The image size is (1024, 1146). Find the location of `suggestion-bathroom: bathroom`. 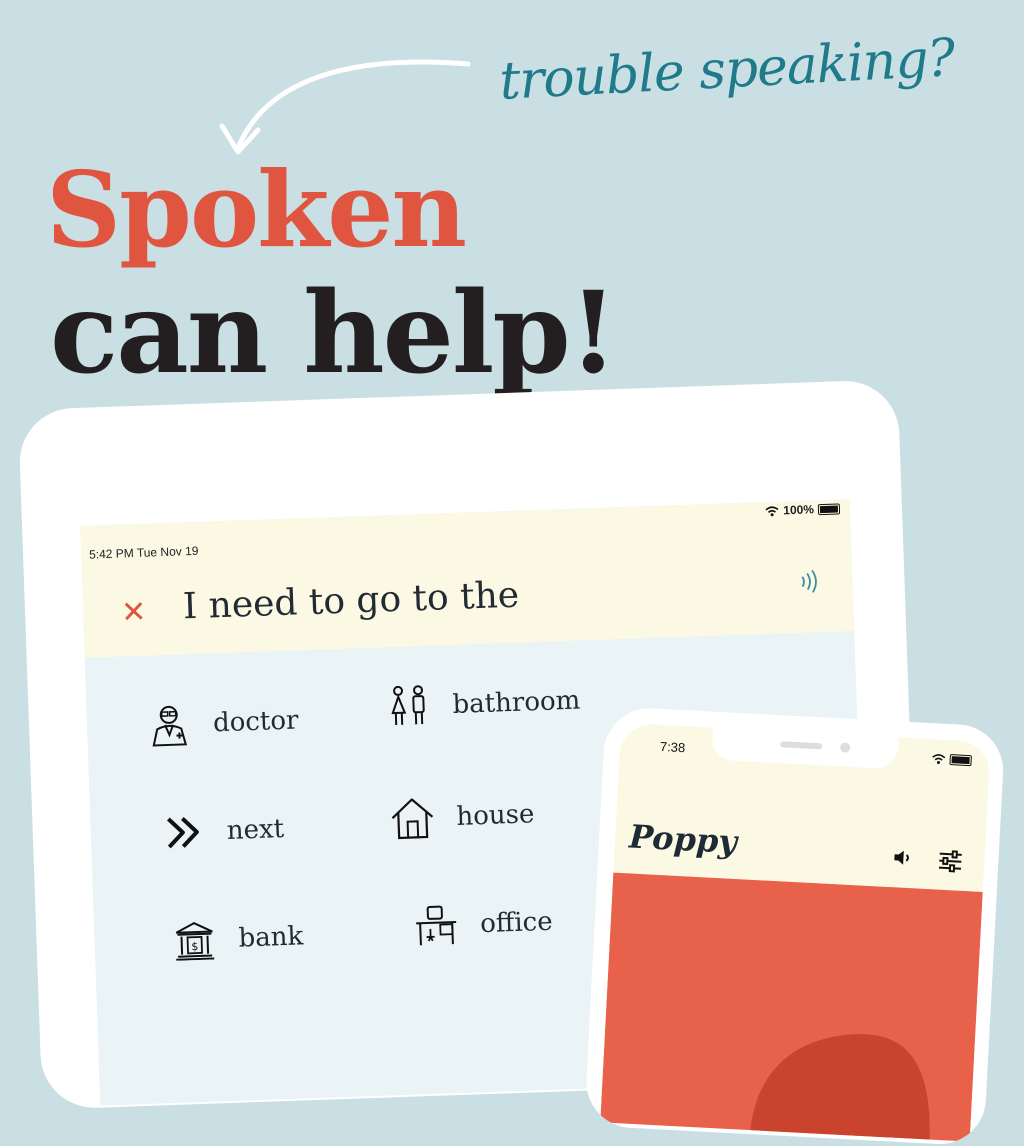

suggestion-bathroom: bathroom is located at coordinates (483, 704).